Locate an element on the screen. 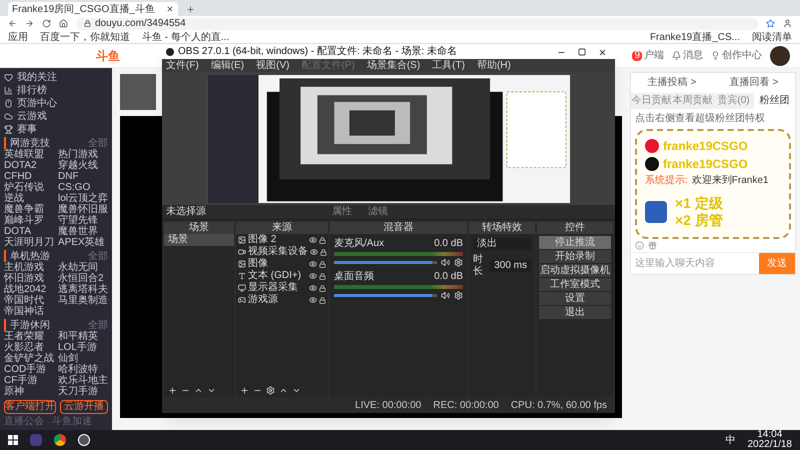 The width and height of the screenshot is (800, 450). bookmark-link: 应用 is located at coordinates (18, 37).